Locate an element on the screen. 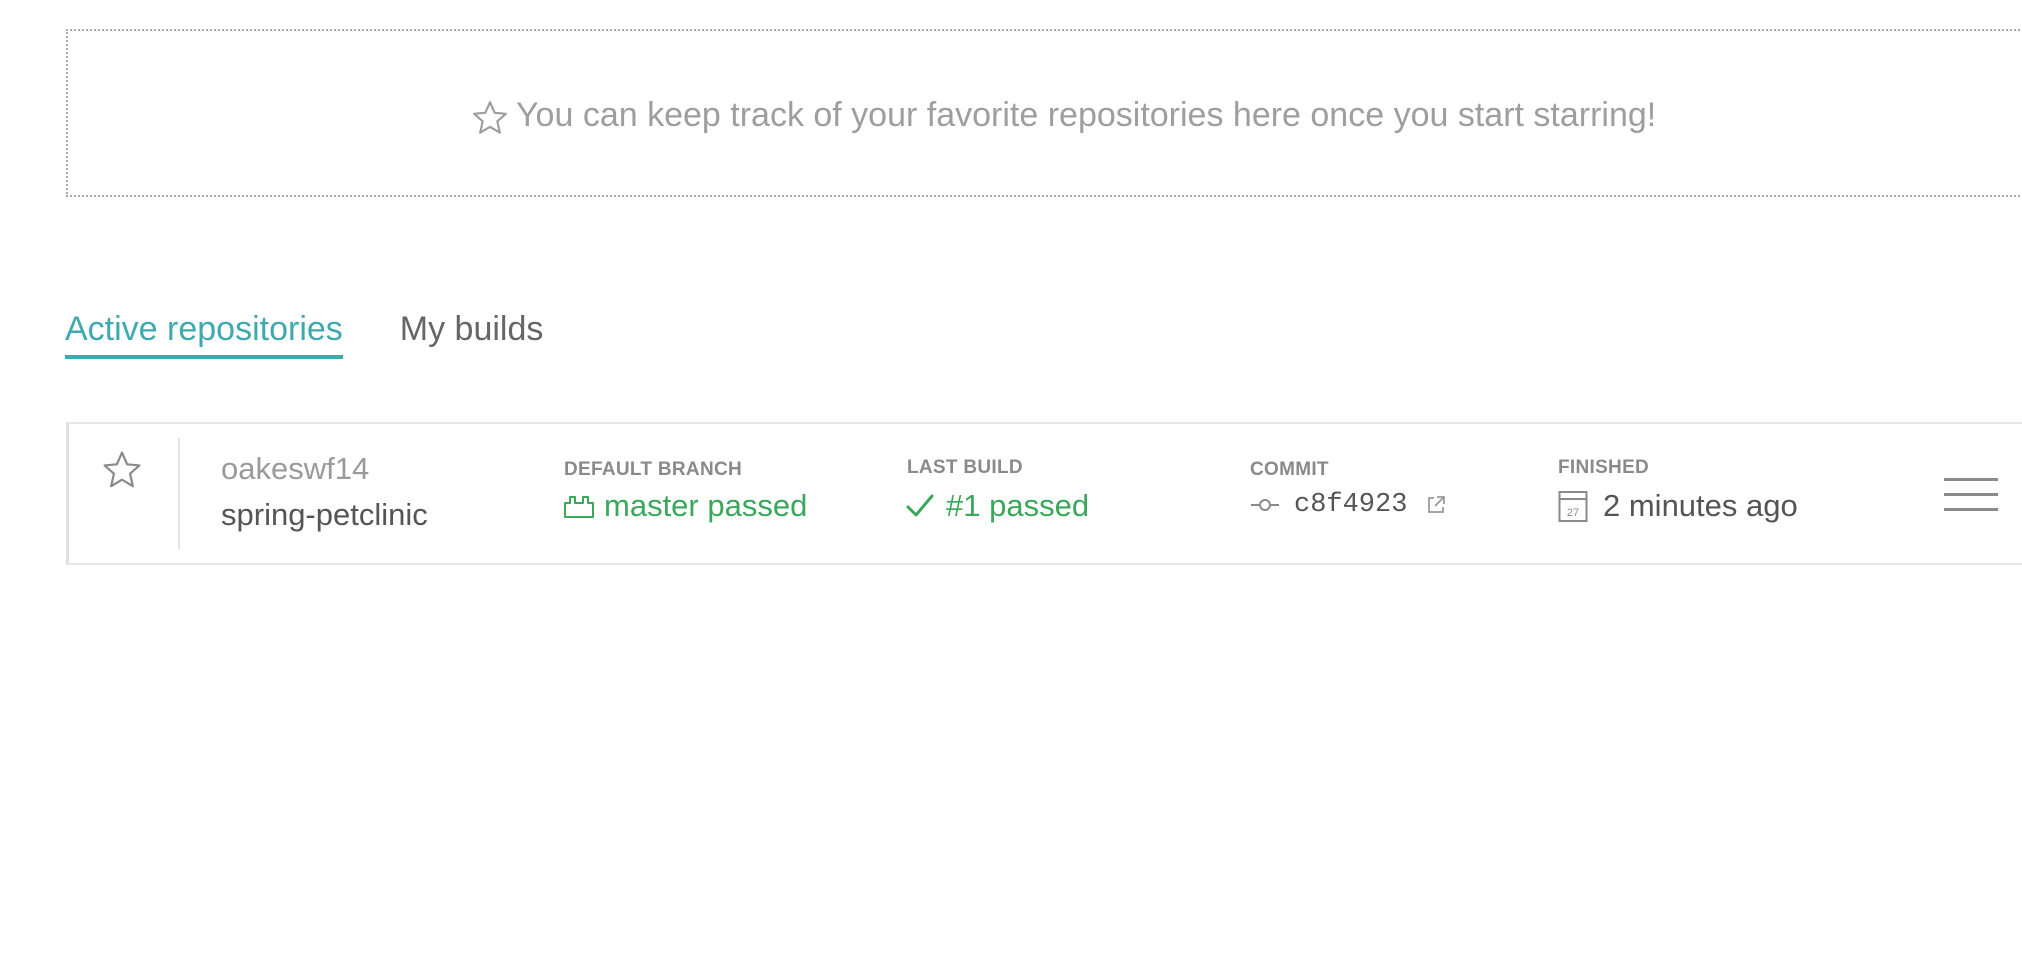 The height and width of the screenshot is (974, 2022). tab-active-repositories: Active repositories is located at coordinates (204, 334).